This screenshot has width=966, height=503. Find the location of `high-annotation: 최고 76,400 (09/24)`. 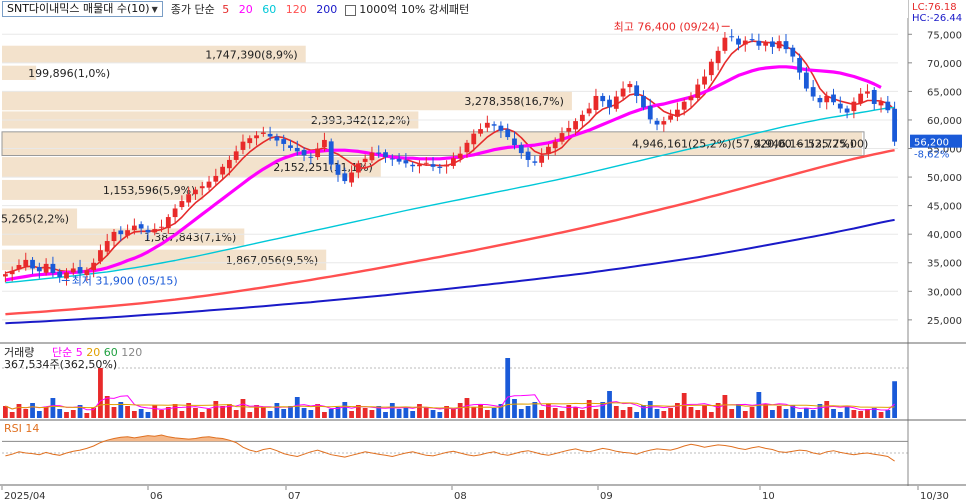

high-annotation: 최고 76,400 (09/24) is located at coordinates (667, 26).